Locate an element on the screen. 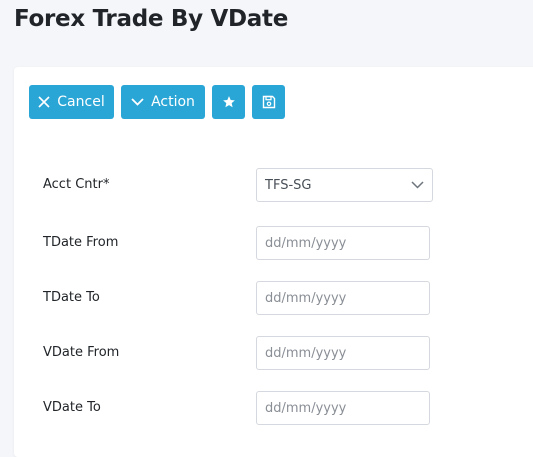  favorite-button is located at coordinates (228, 102).